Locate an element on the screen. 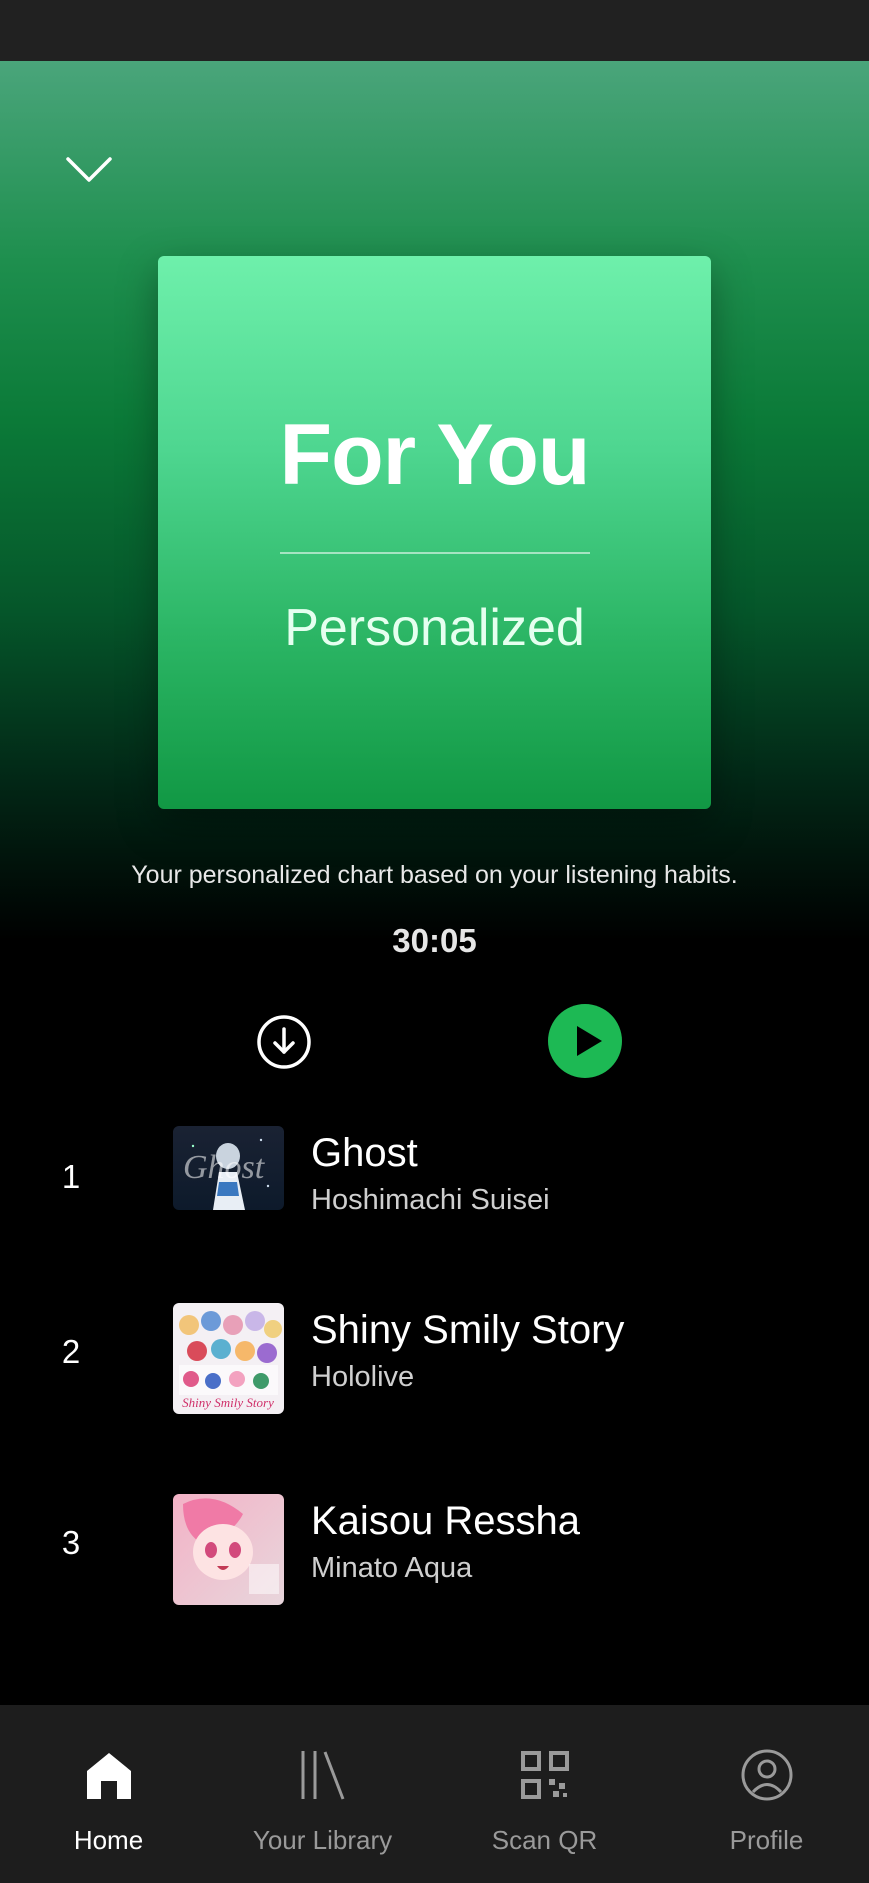  track-artwork: Ghost is located at coordinates (228, 1168).